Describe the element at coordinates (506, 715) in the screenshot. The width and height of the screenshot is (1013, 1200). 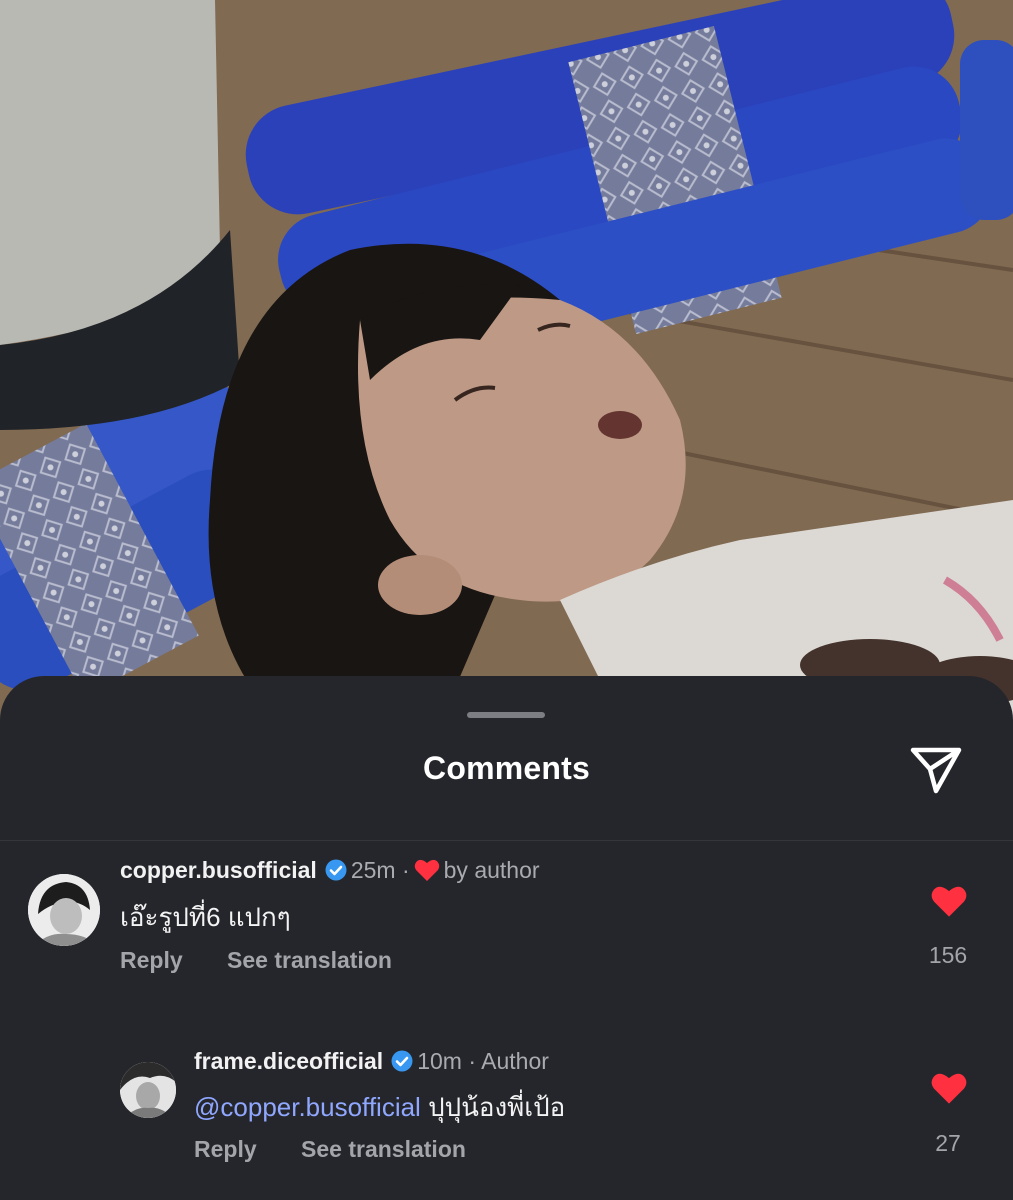
I see `sheet-grabber` at that location.